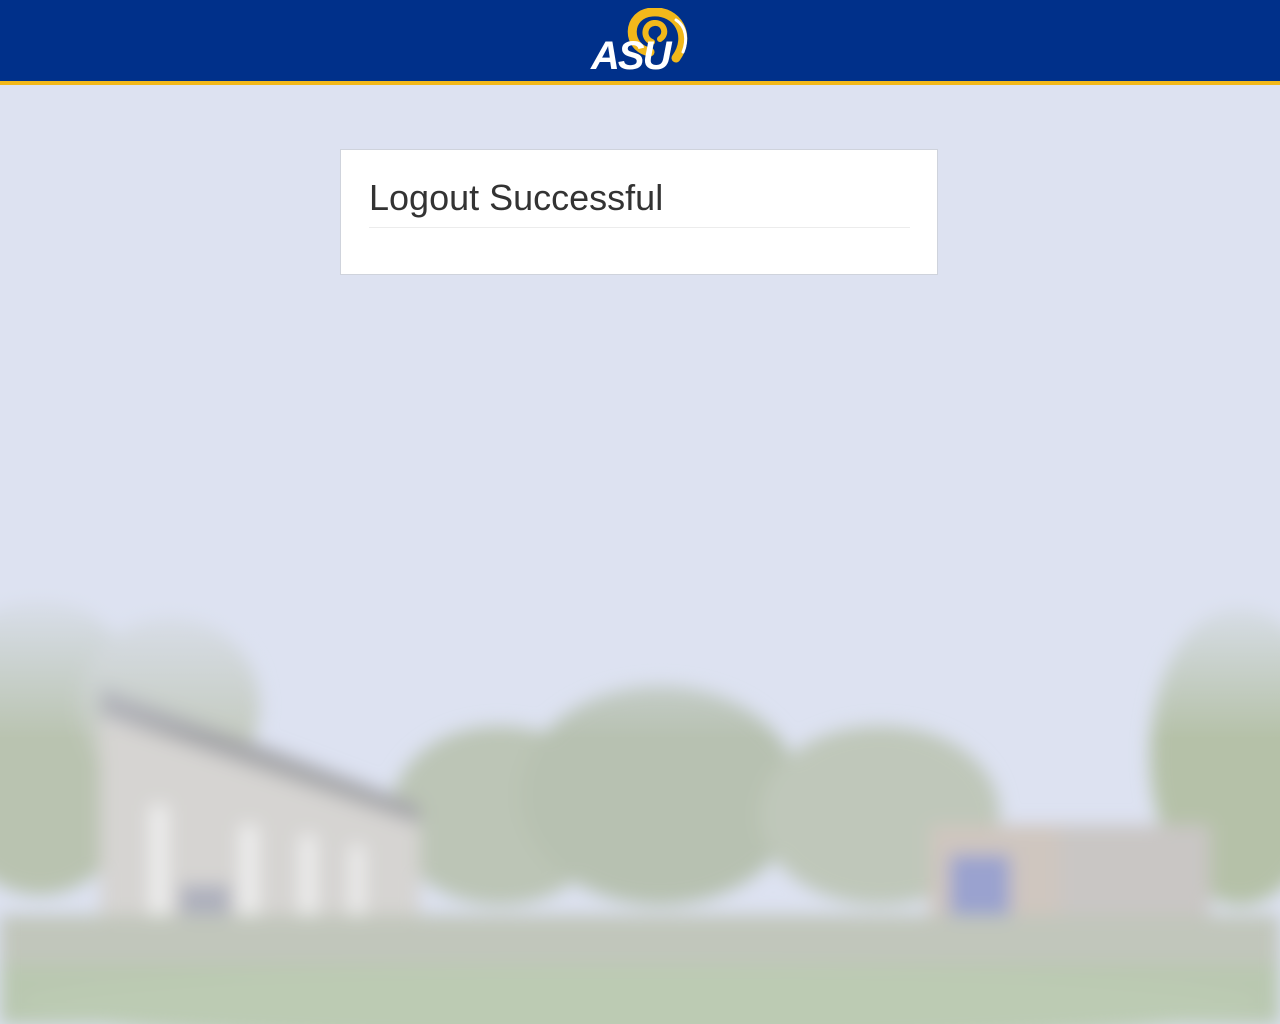 This screenshot has width=1280, height=1024. I want to click on page-title: Logout Successful, so click(516, 197).